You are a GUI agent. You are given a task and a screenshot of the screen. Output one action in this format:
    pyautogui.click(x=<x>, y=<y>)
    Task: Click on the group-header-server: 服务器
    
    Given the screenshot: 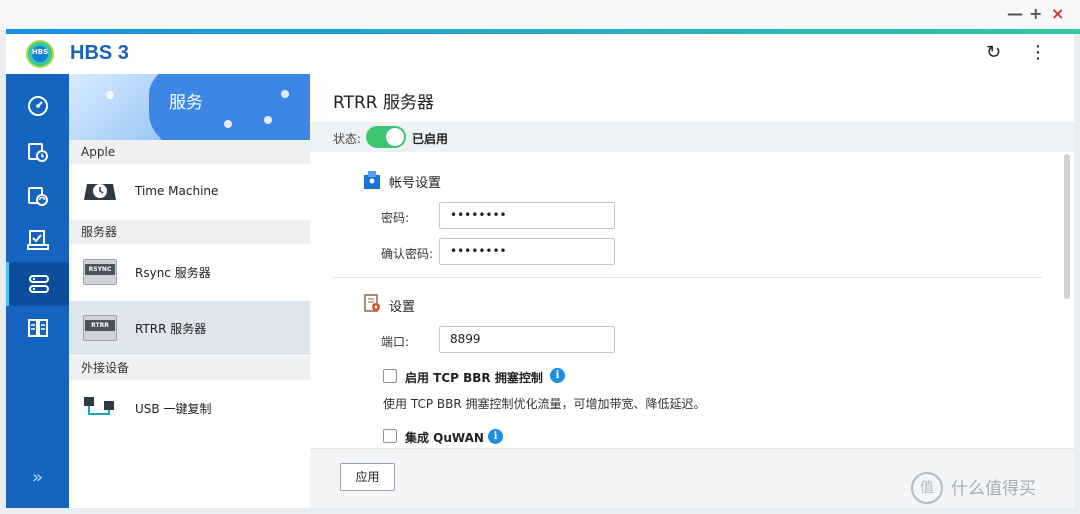 What is the action you would take?
    pyautogui.click(x=189, y=232)
    